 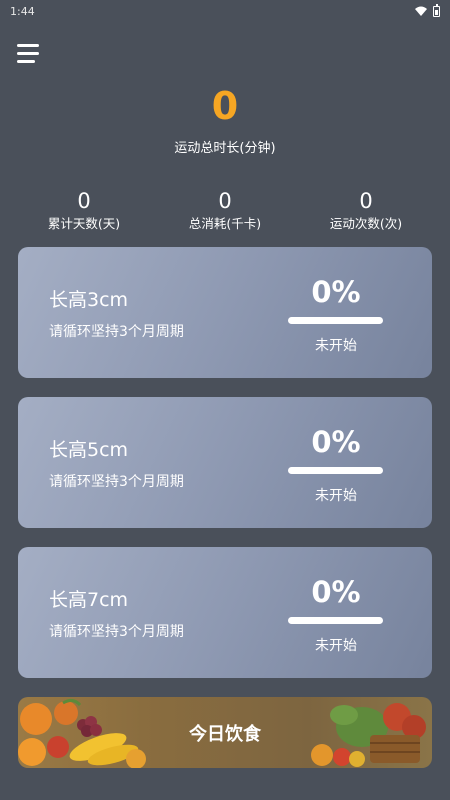 I want to click on stat-cumulative-days: 0 累计天数(天), so click(x=84, y=211).